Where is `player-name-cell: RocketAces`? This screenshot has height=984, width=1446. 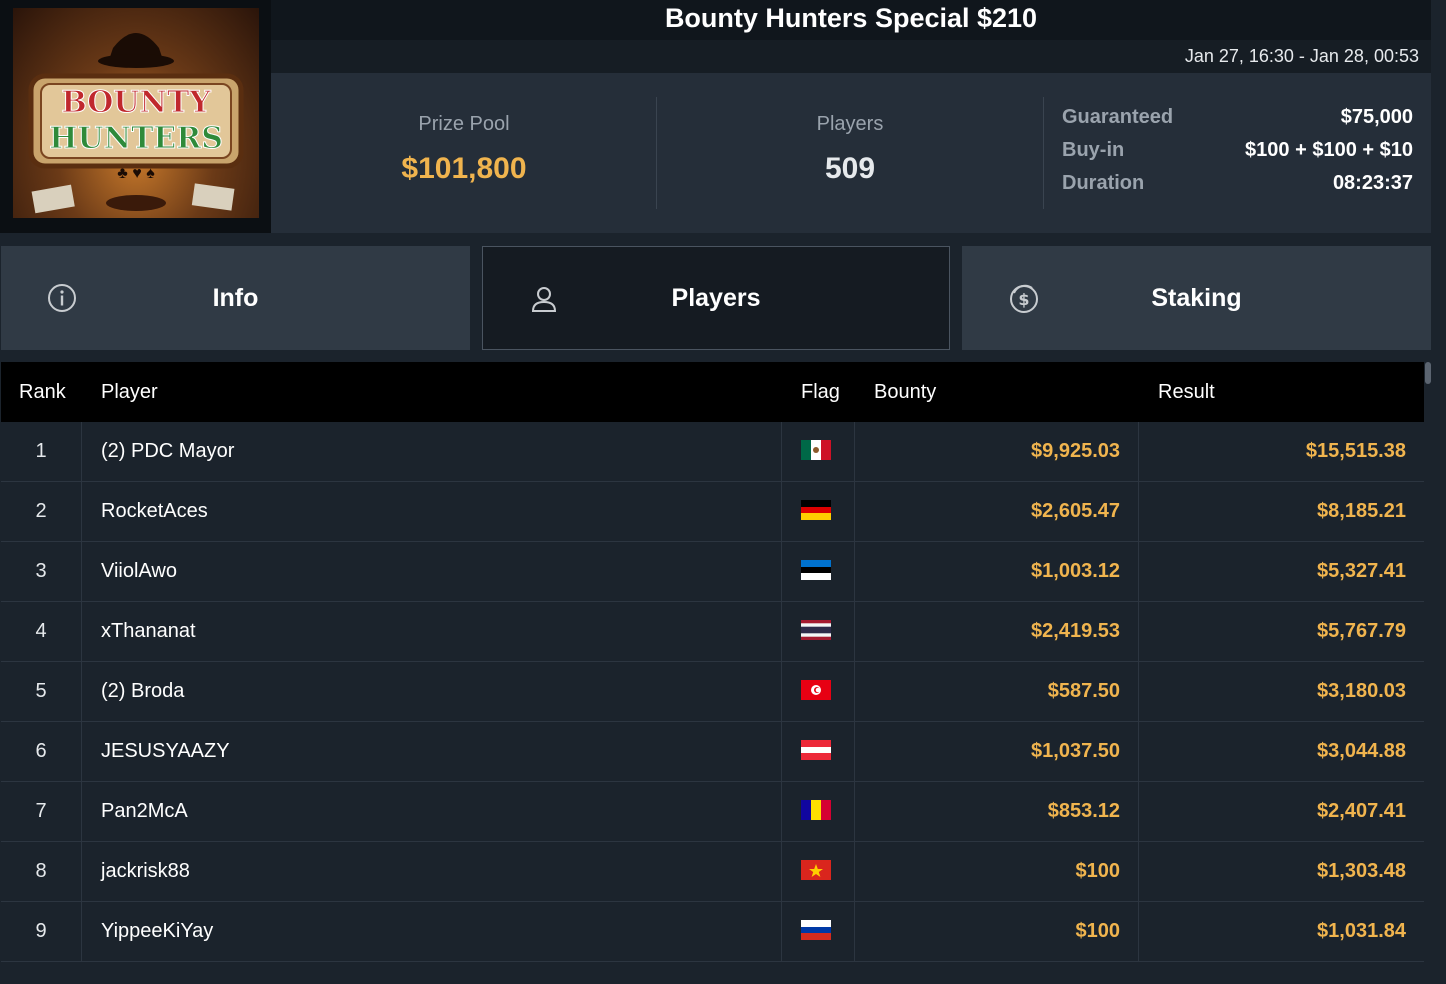
player-name-cell: RocketAces is located at coordinates (432, 512).